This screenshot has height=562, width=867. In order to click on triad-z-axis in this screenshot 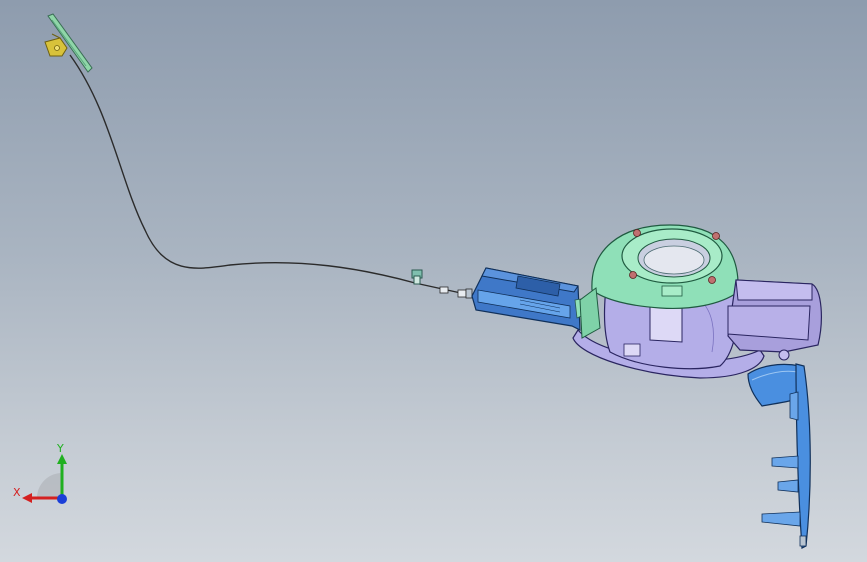, I will do `click(62, 499)`.